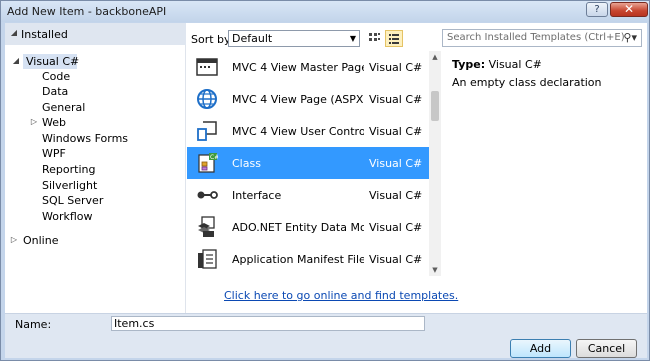 The width and height of the screenshot is (650, 361). I want to click on type-label: Type:, so click(469, 64).